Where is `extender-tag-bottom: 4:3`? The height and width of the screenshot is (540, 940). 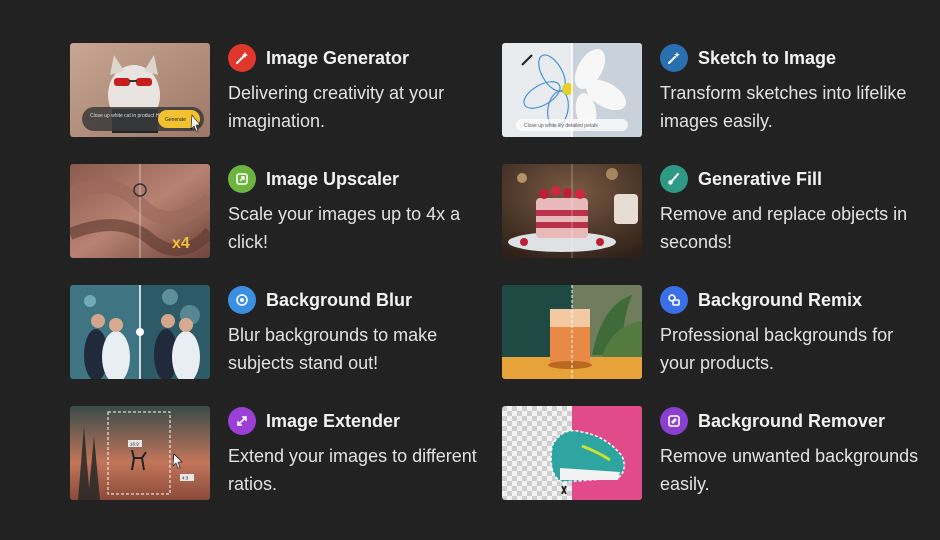 extender-tag-bottom: 4:3 is located at coordinates (185, 478).